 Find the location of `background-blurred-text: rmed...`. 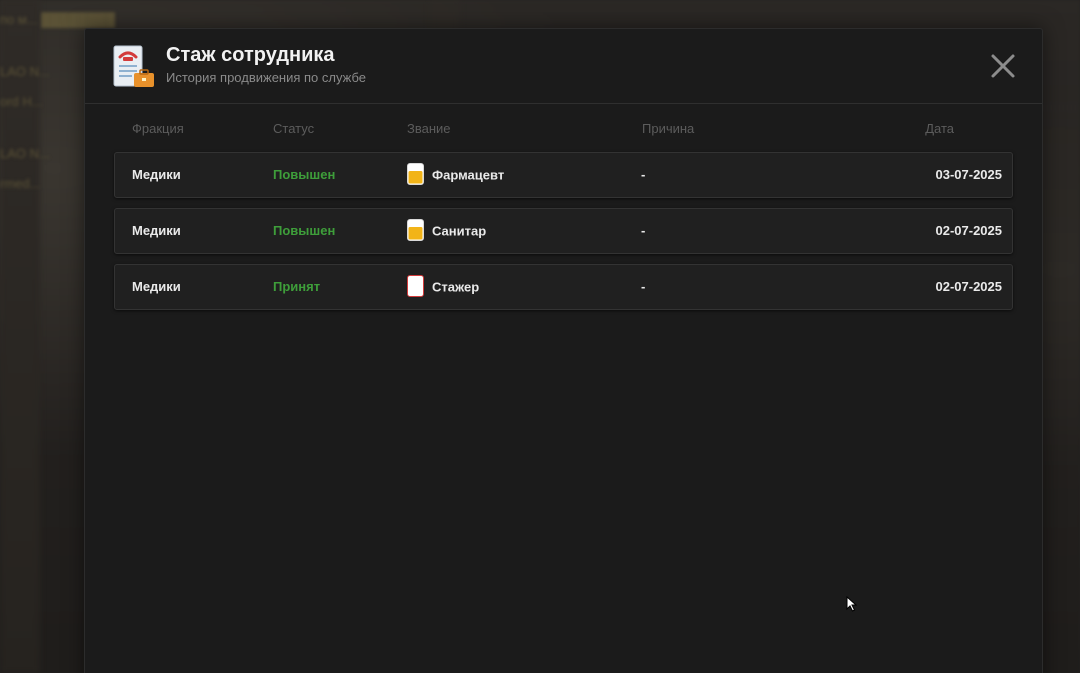

background-blurred-text: rmed... is located at coordinates (20, 183).